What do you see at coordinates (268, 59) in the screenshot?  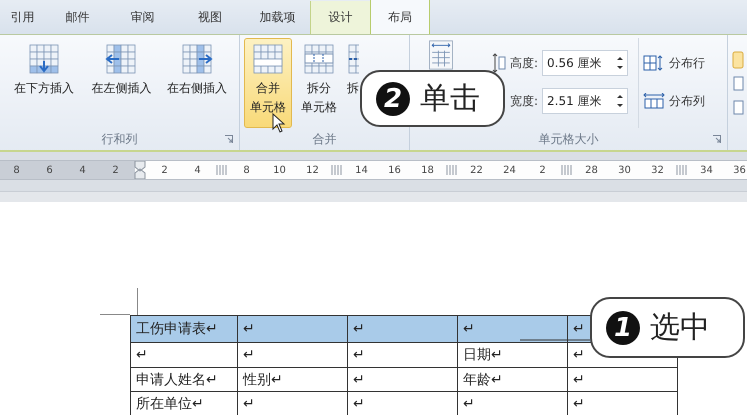 I see `merge-cells-icon` at bounding box center [268, 59].